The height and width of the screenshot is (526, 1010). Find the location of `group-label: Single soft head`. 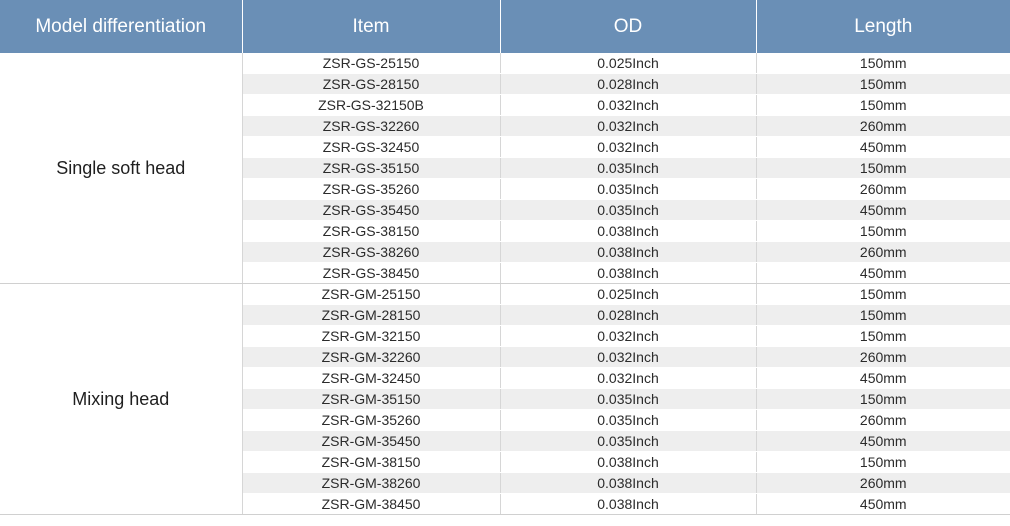

group-label: Single soft head is located at coordinates (121, 168).